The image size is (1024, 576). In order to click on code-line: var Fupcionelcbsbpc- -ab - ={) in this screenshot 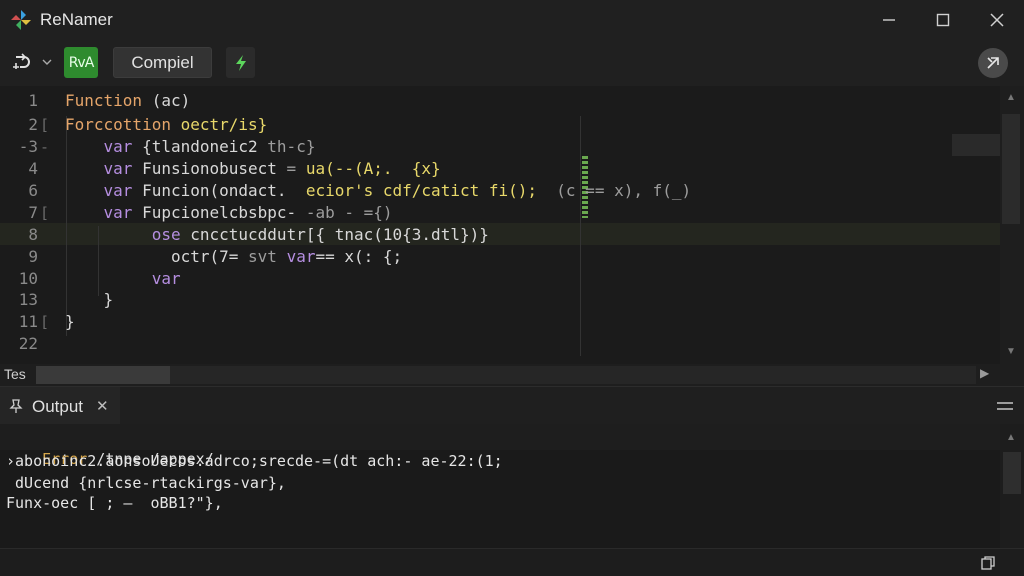, I will do `click(229, 213)`.